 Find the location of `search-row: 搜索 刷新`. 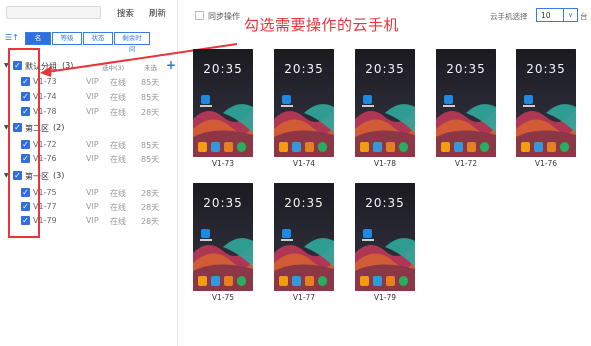

search-row: 搜索 刷新 is located at coordinates (89, 12).